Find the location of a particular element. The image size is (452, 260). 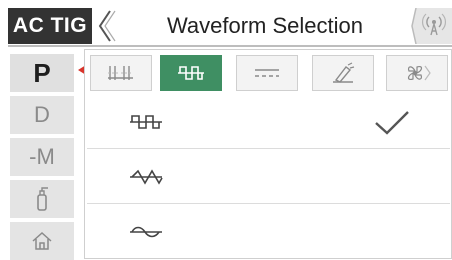

gas-cylinder-icon is located at coordinates (42, 199).